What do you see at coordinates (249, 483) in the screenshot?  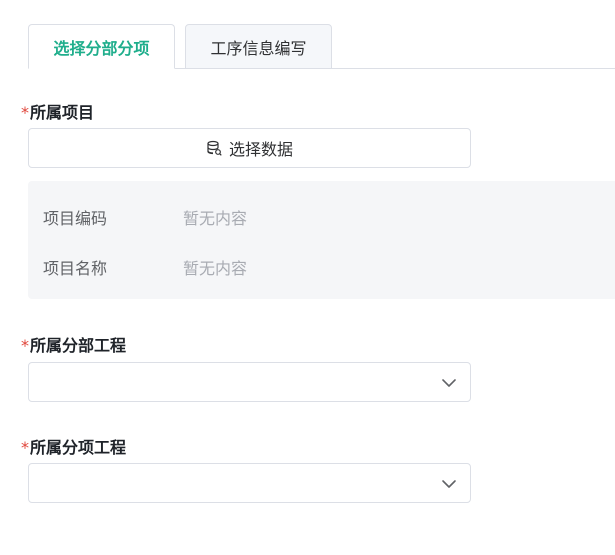 I see `subitem-select` at bounding box center [249, 483].